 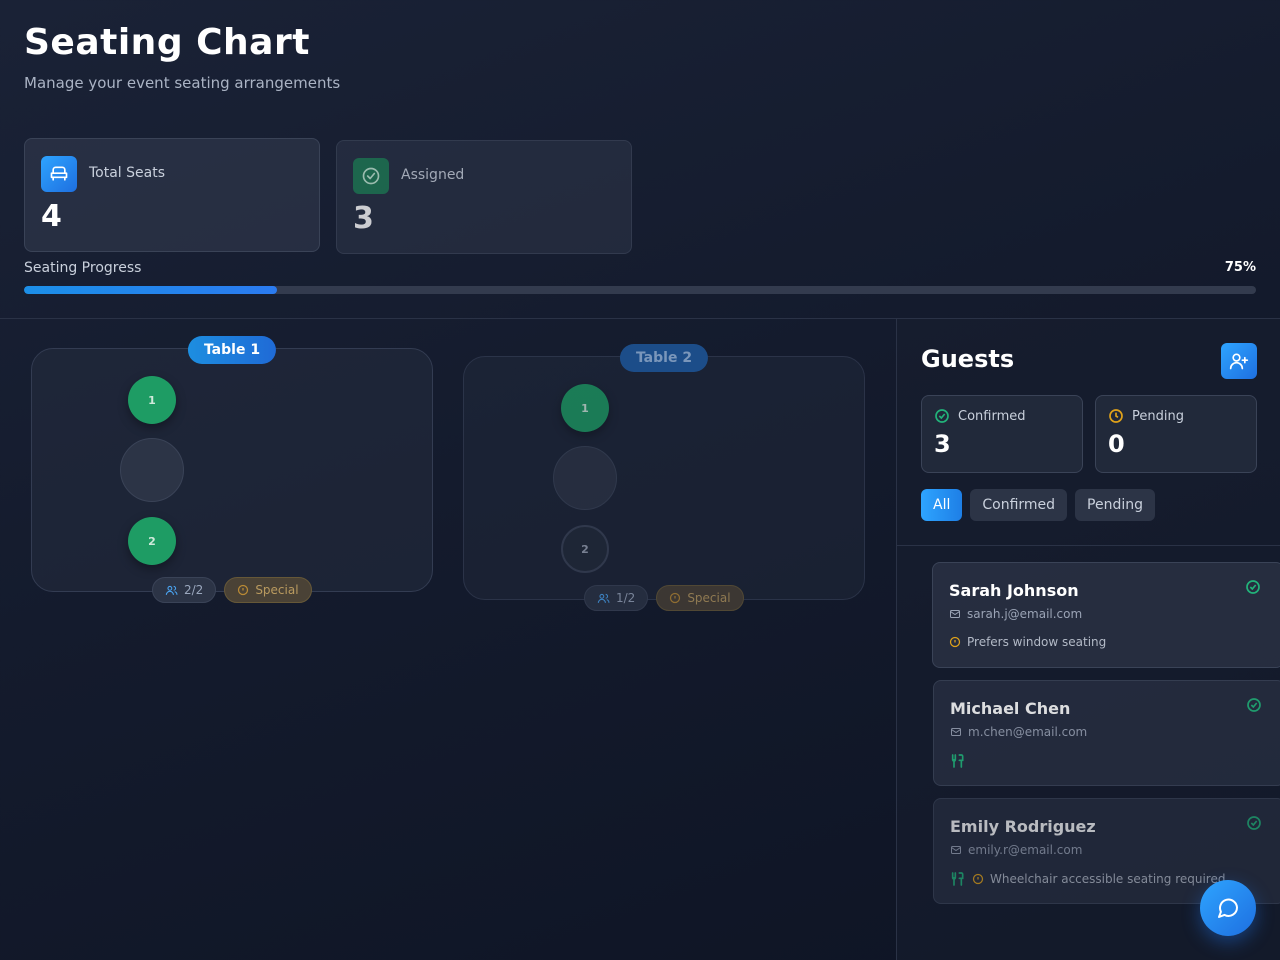 I want to click on assigned-label: Assigned, so click(x=433, y=175).